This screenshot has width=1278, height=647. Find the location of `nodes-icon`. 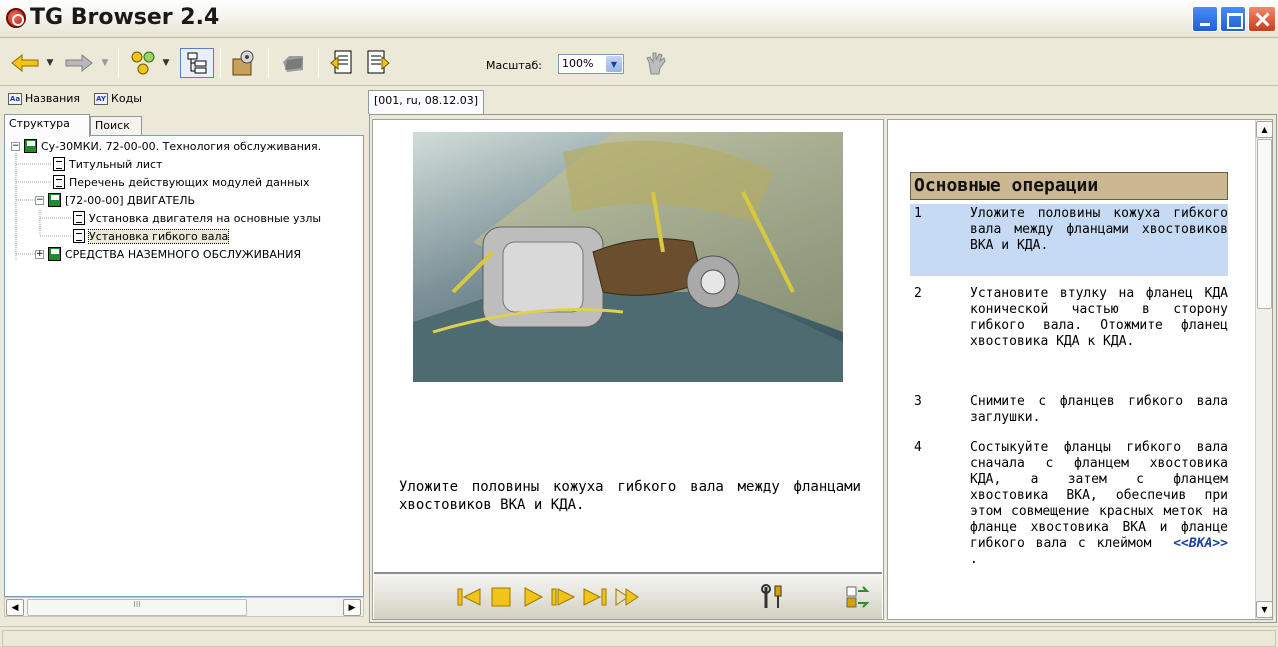

nodes-icon is located at coordinates (143, 63).